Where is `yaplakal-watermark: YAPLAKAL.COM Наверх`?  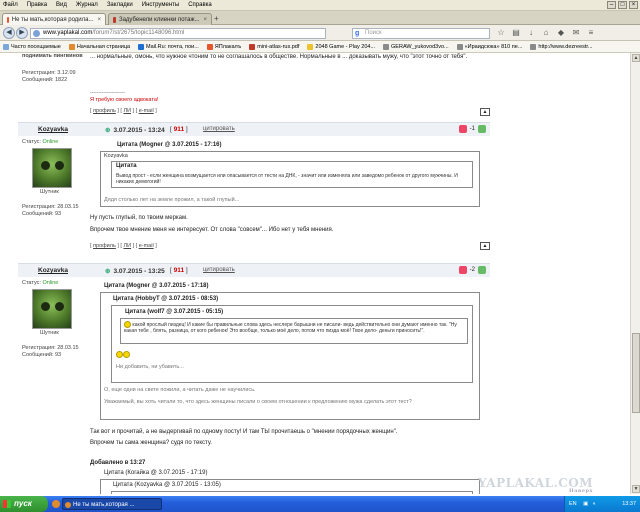 yaplakal-watermark: YAPLAKAL.COM Наверх is located at coordinates (535, 485).